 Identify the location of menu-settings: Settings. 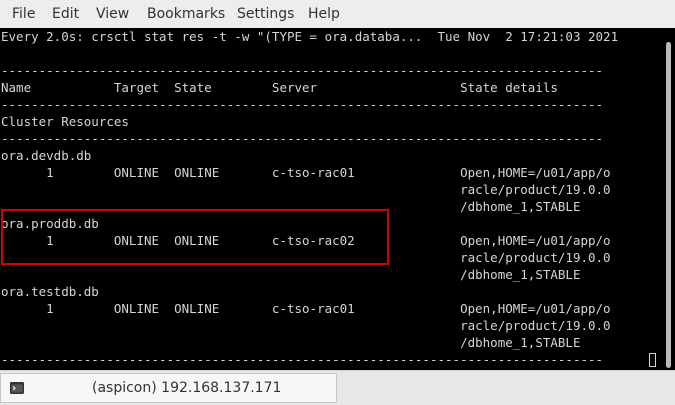
(265, 14).